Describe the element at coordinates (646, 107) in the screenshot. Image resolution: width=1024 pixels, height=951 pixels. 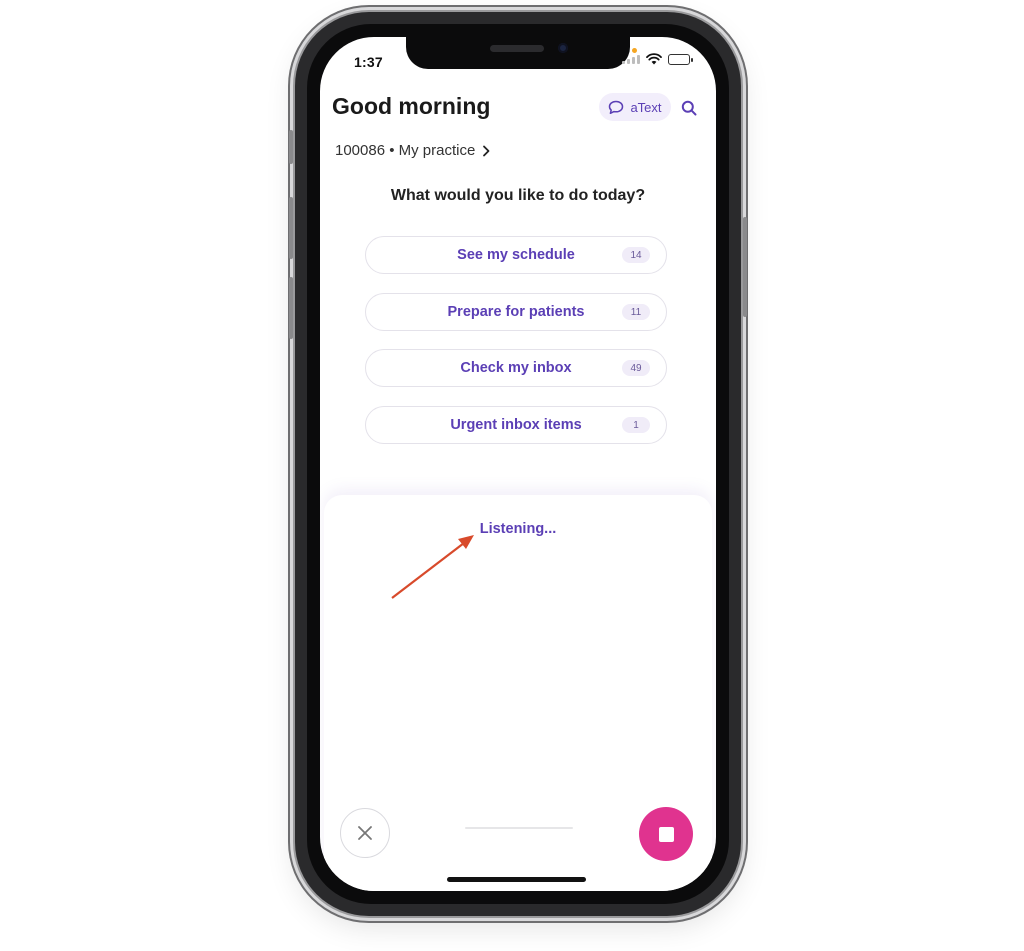
I see `atext-label: aText` at that location.